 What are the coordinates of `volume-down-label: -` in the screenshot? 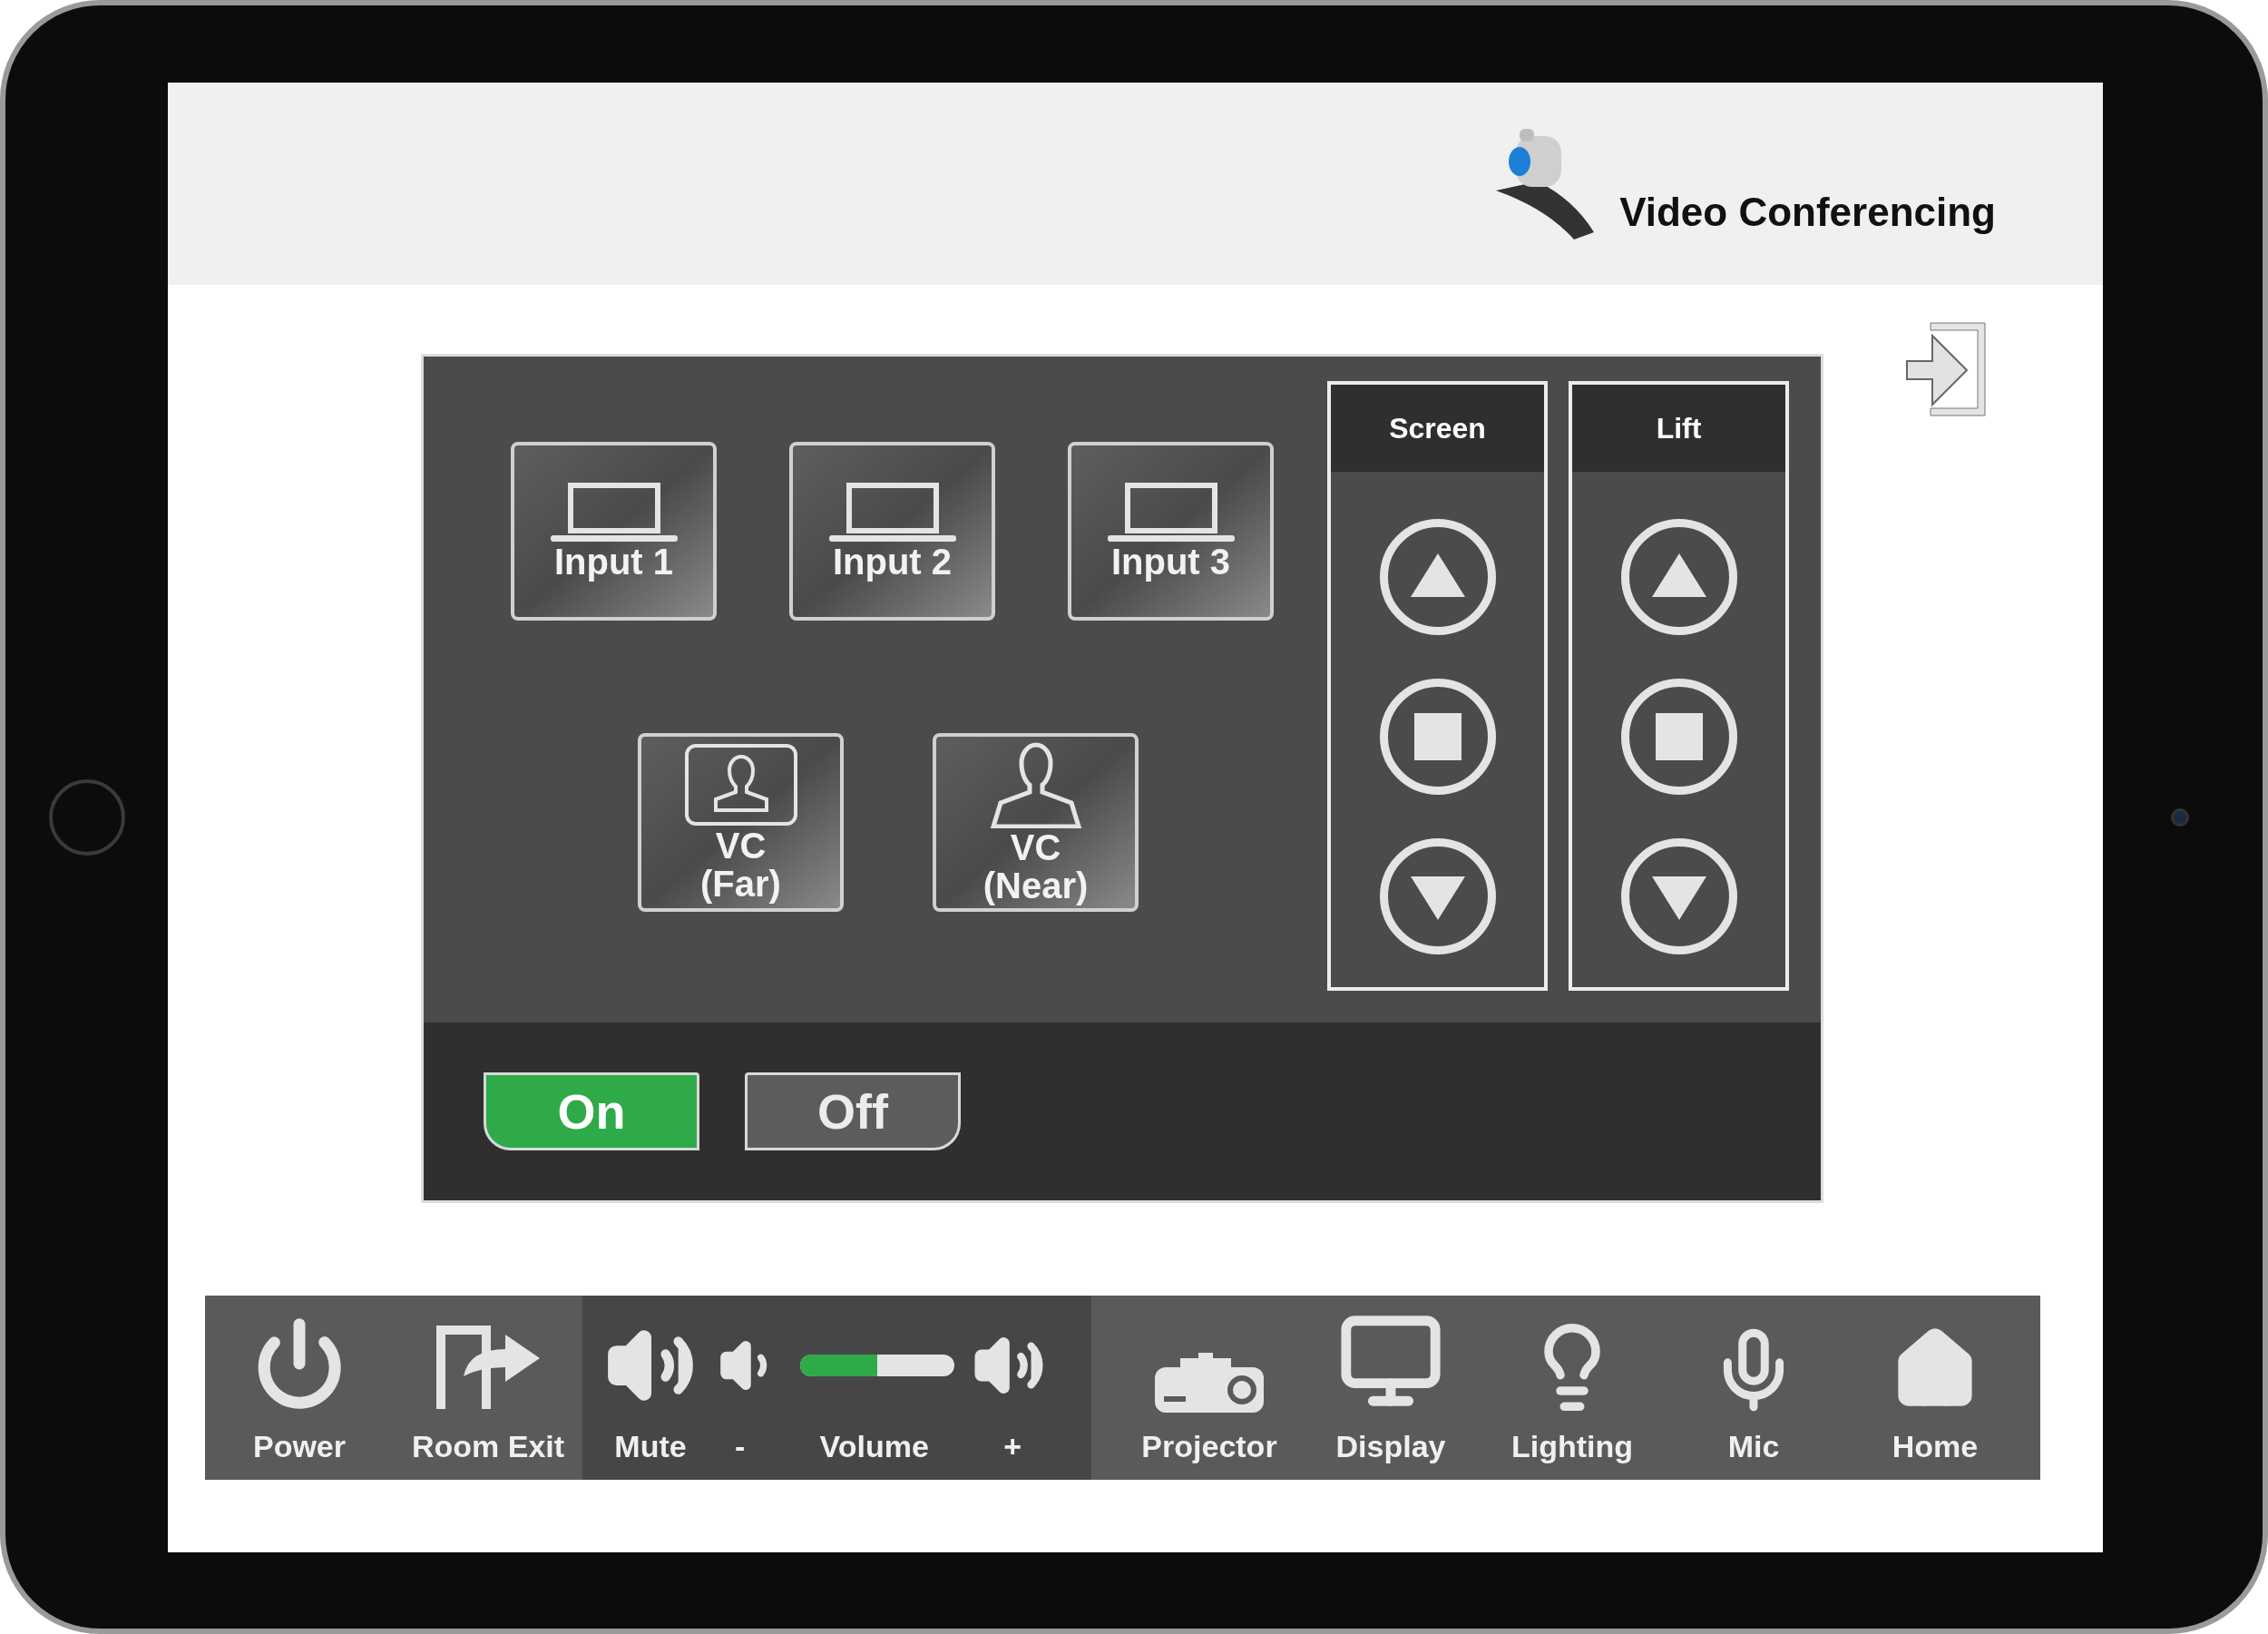 It's located at (741, 1446).